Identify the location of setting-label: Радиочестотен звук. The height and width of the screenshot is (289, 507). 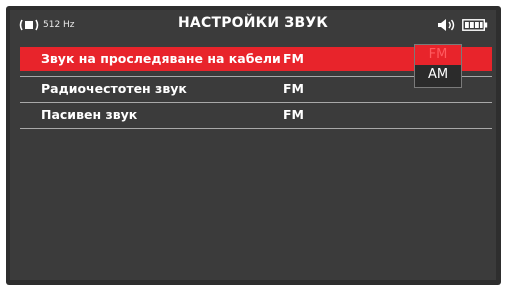
(114, 88).